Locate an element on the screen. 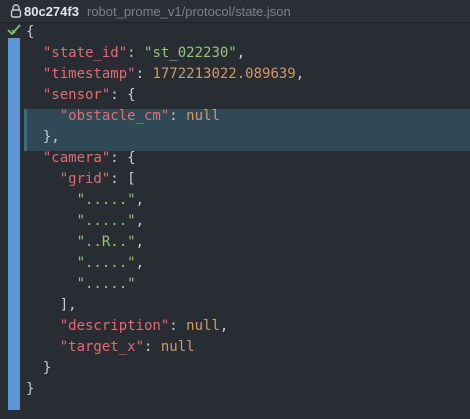 Image resolution: width=470 pixels, height=419 pixels. code-line: }, is located at coordinates (51, 137).